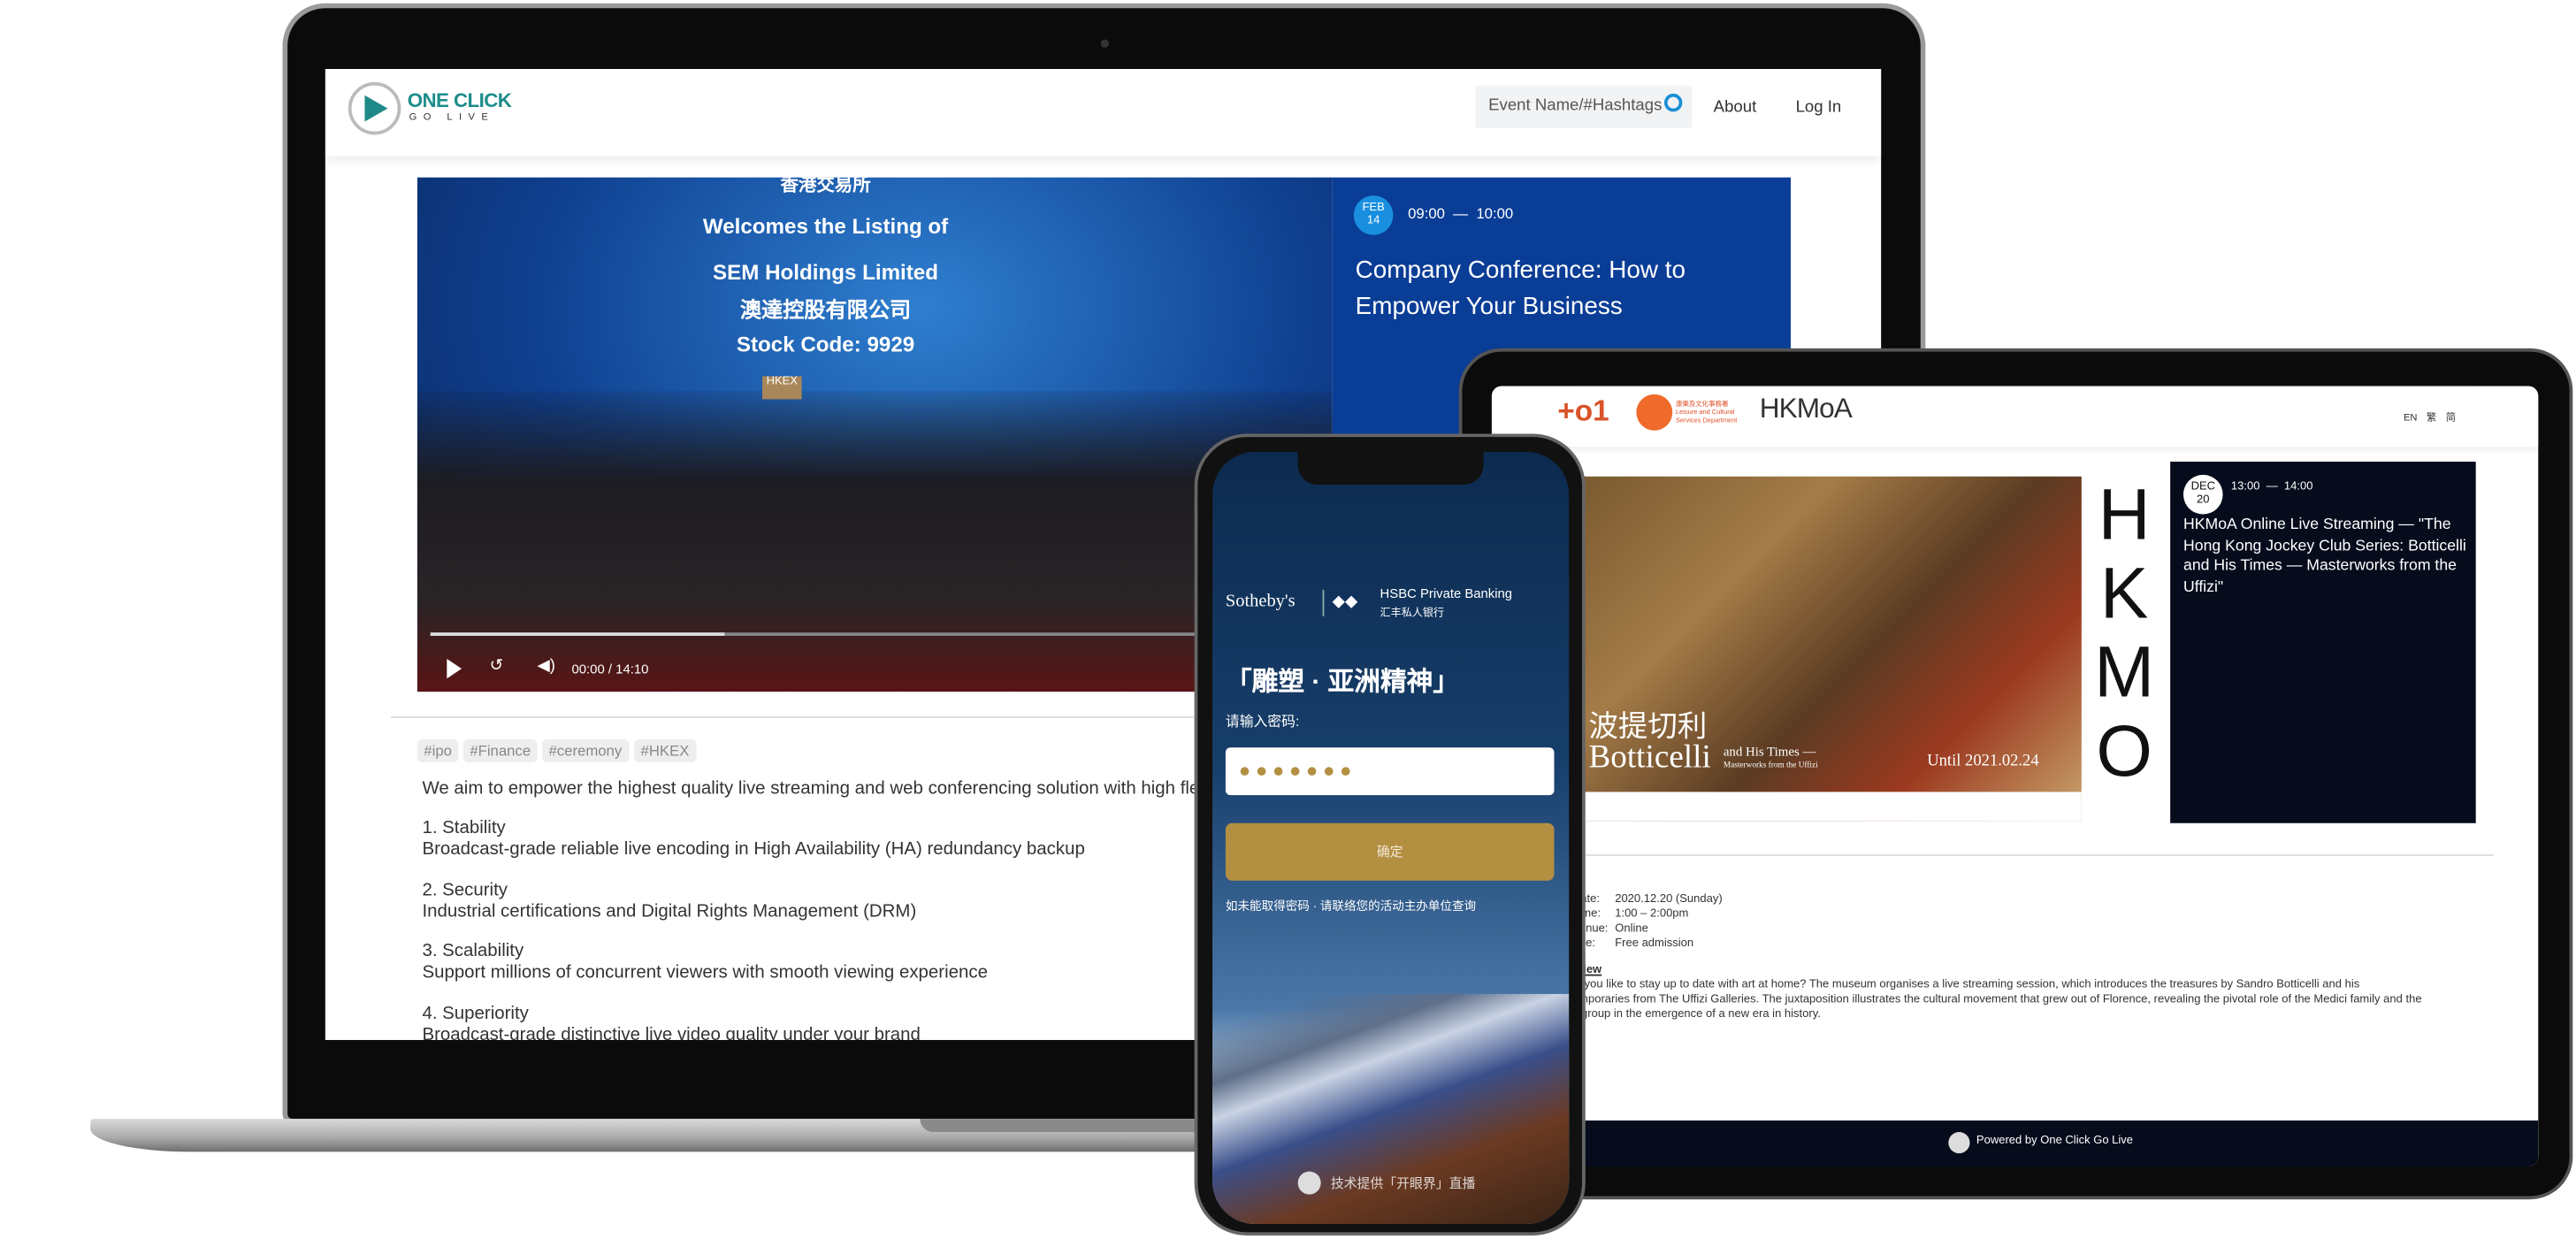  Describe the element at coordinates (1655, 412) in the screenshot. I see `lcsd-logo-icon` at that location.